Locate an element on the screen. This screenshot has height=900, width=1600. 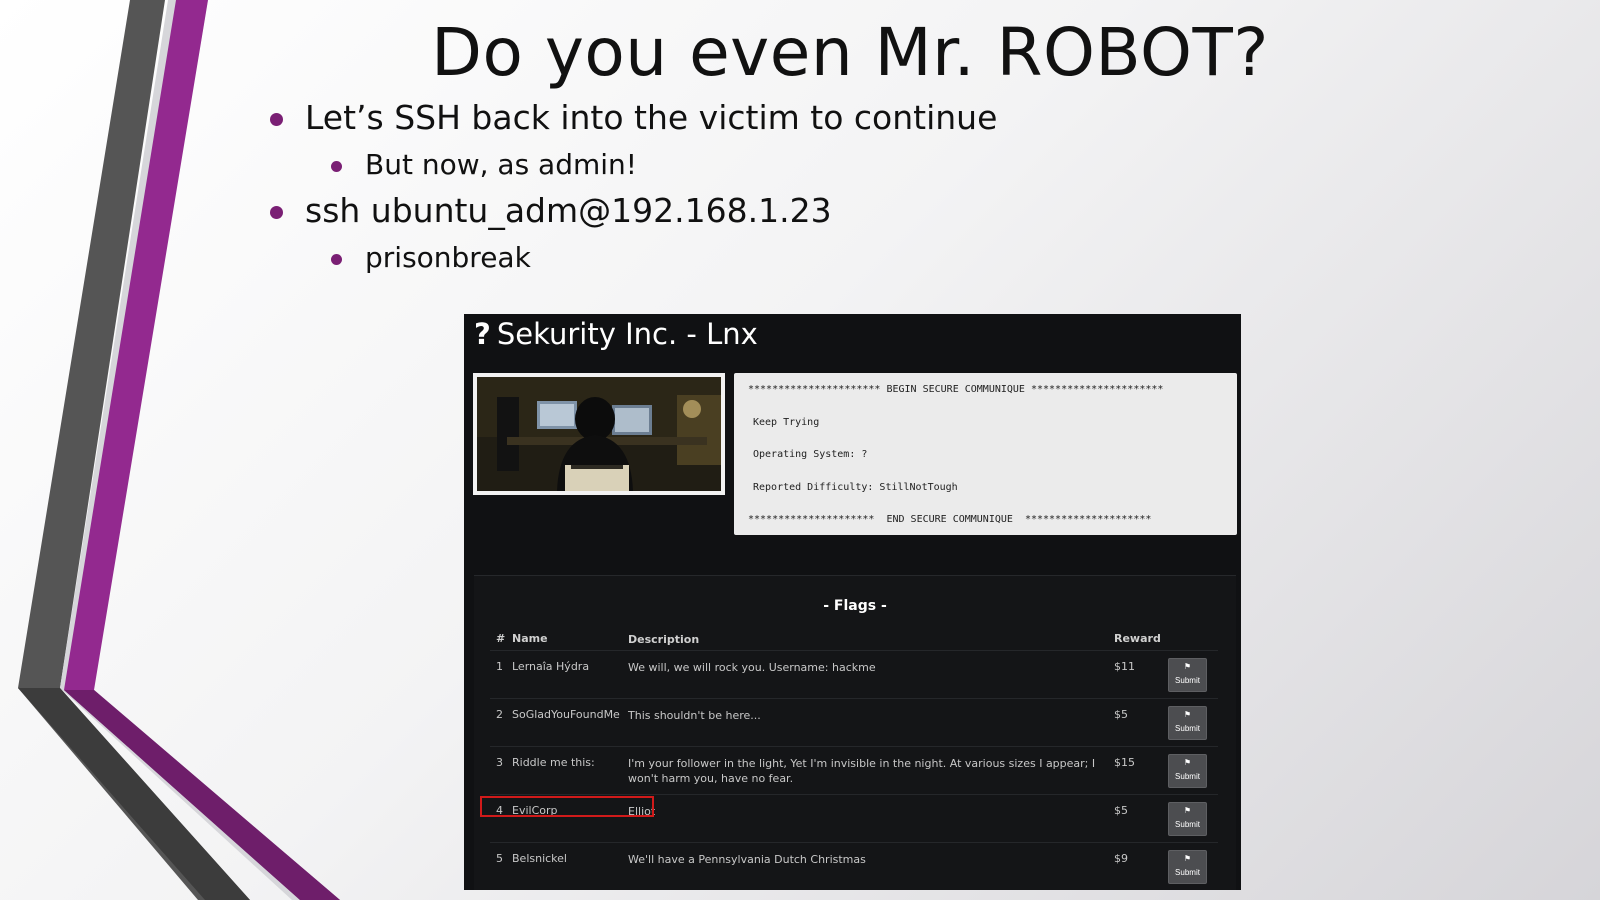
hacker-desk-illustration is located at coordinates (599, 434).